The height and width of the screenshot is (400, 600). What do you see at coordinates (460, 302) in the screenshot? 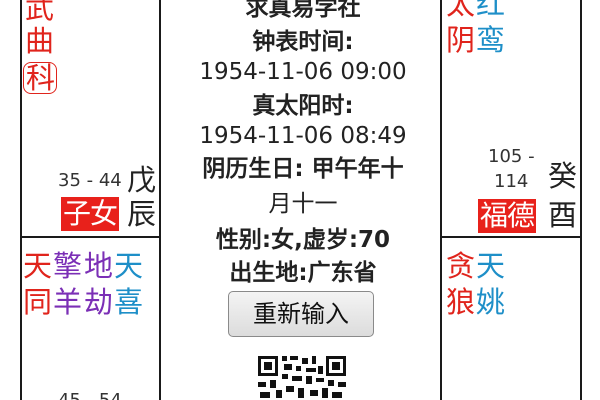
I see `star-lang: 狼` at bounding box center [460, 302].